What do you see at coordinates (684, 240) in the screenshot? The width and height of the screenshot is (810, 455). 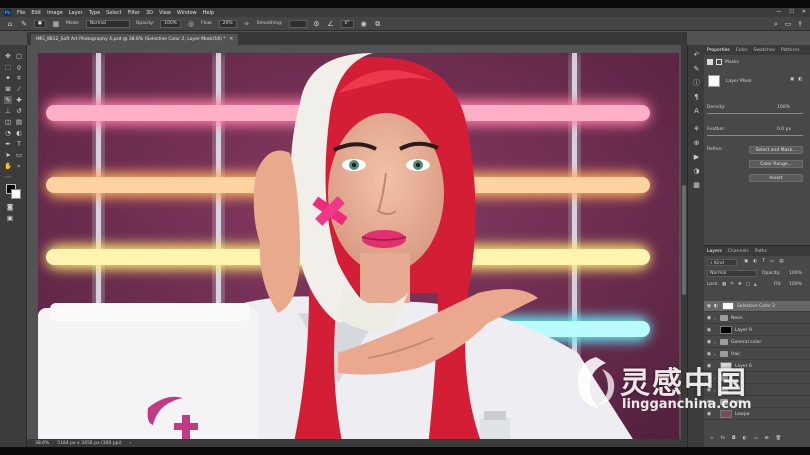 I see `scrollbar-thumb` at bounding box center [684, 240].